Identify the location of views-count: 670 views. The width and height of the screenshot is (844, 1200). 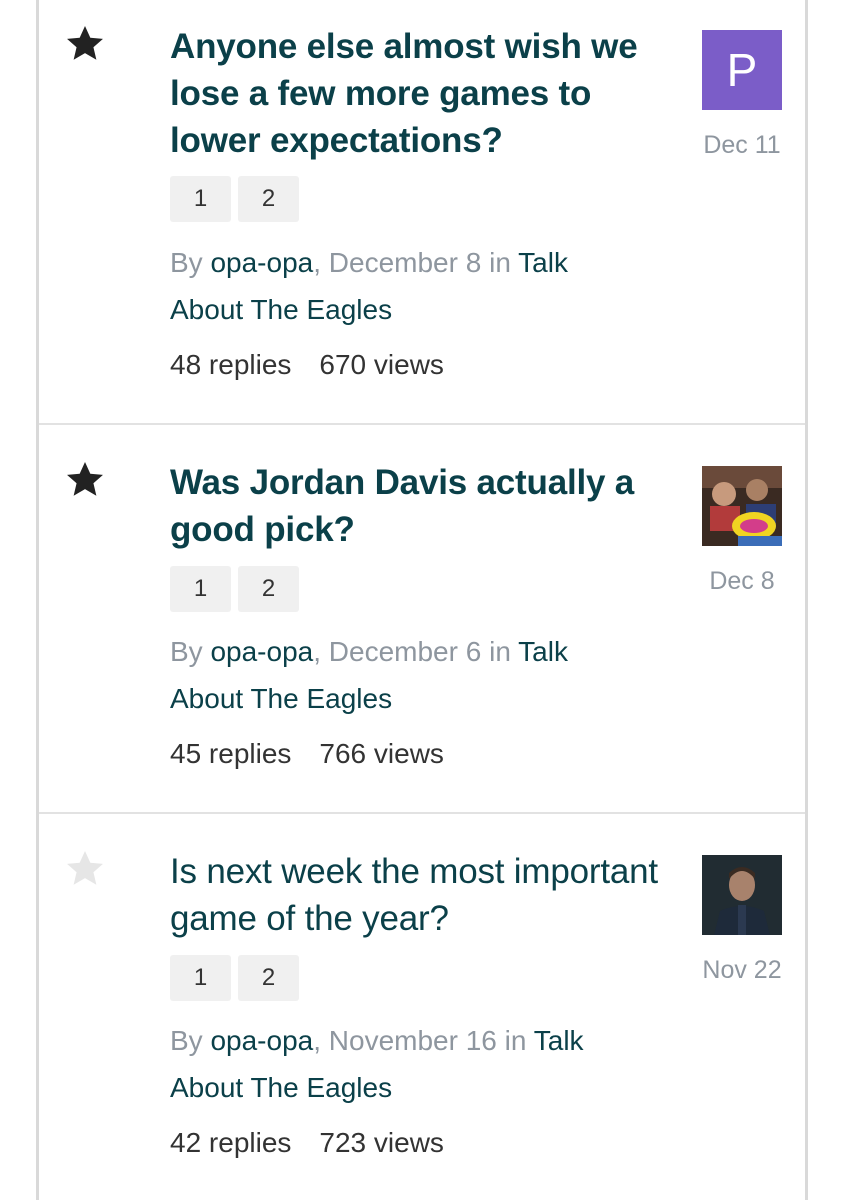
(381, 364).